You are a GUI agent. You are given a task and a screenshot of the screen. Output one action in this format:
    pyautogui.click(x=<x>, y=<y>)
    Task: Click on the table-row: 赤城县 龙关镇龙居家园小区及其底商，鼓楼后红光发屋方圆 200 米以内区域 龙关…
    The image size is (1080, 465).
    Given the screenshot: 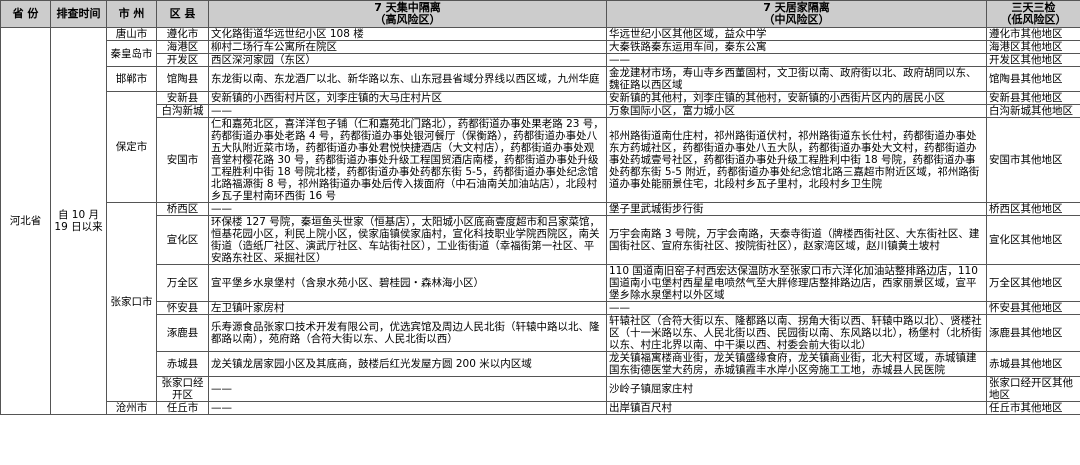 What is the action you would take?
    pyautogui.click(x=540, y=364)
    